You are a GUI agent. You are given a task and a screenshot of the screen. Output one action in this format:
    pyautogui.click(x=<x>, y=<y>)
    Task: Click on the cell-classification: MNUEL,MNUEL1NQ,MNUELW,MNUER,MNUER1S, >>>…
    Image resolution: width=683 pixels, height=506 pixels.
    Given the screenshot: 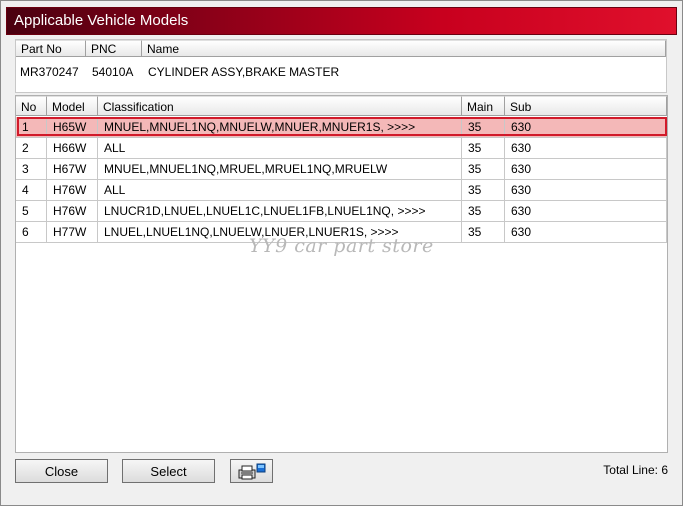 What is the action you would take?
    pyautogui.click(x=280, y=127)
    